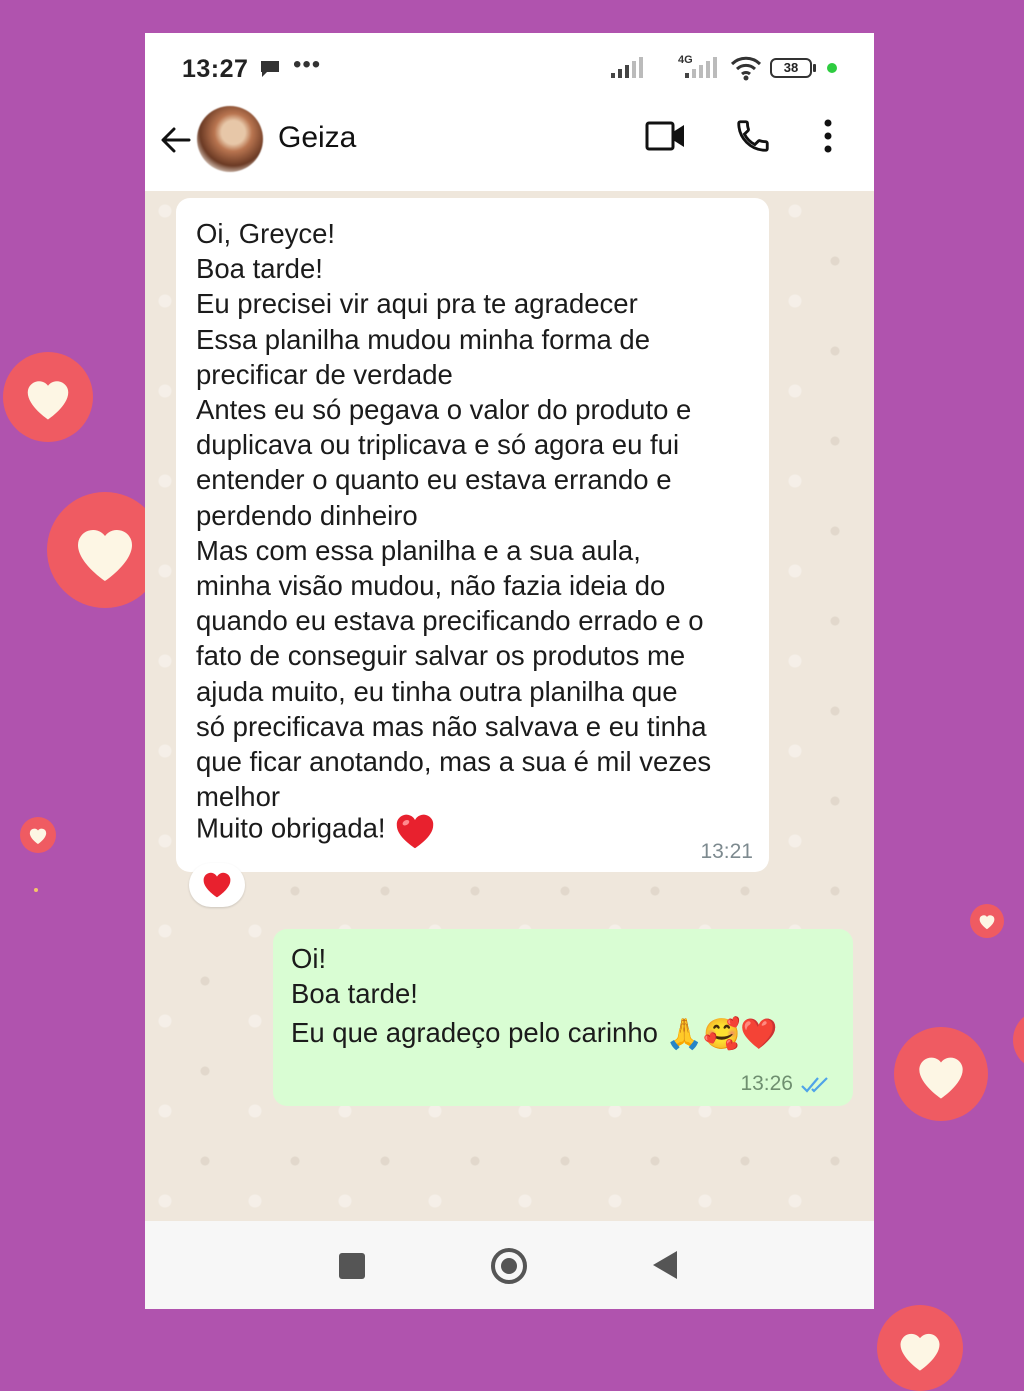 The height and width of the screenshot is (1391, 1024). I want to click on wifi-icon, so click(746, 68).